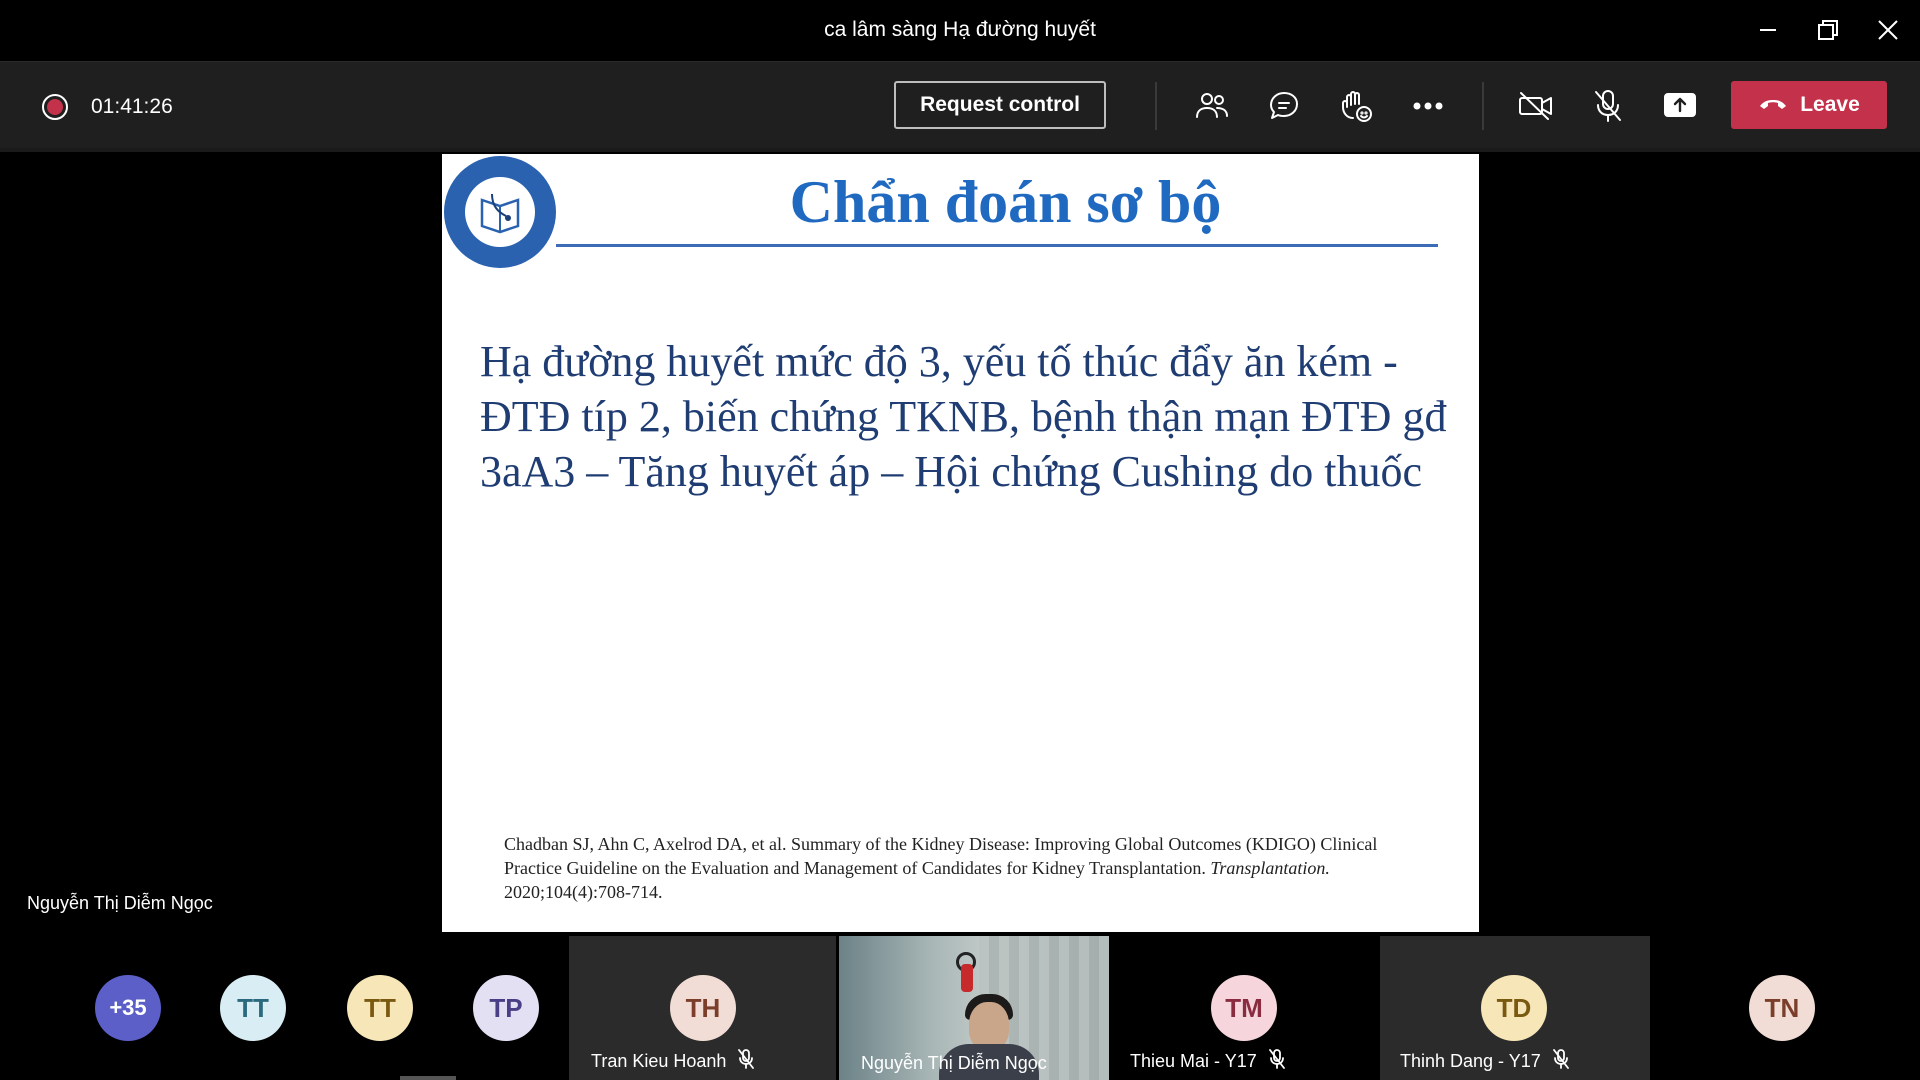 This screenshot has height=1080, width=1920. I want to click on participant-label: Thinh Dang - Y17, so click(1484, 1061).